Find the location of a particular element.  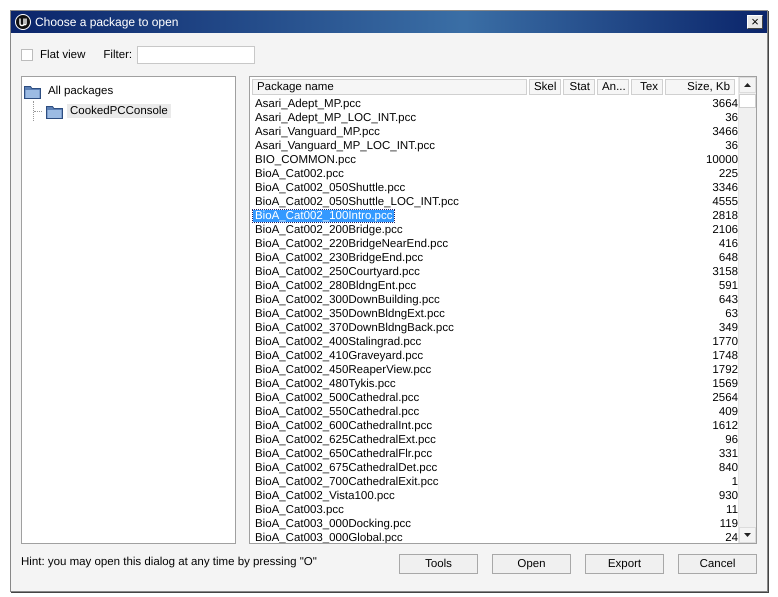

package-size: 3158 is located at coordinates (724, 272).